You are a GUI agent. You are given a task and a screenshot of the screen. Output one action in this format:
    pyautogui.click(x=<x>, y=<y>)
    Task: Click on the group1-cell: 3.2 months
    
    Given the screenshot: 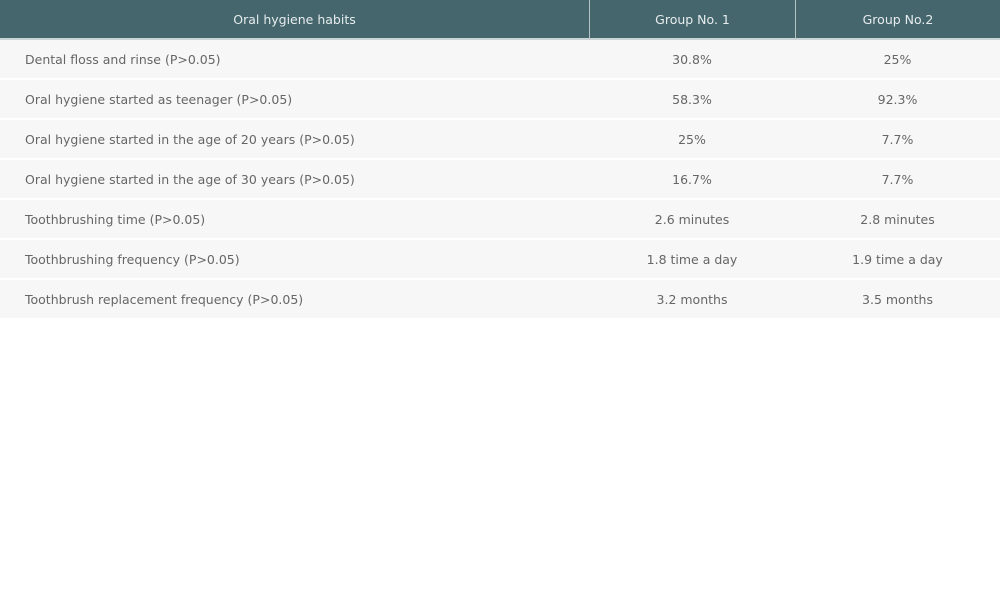 What is the action you would take?
    pyautogui.click(x=692, y=300)
    